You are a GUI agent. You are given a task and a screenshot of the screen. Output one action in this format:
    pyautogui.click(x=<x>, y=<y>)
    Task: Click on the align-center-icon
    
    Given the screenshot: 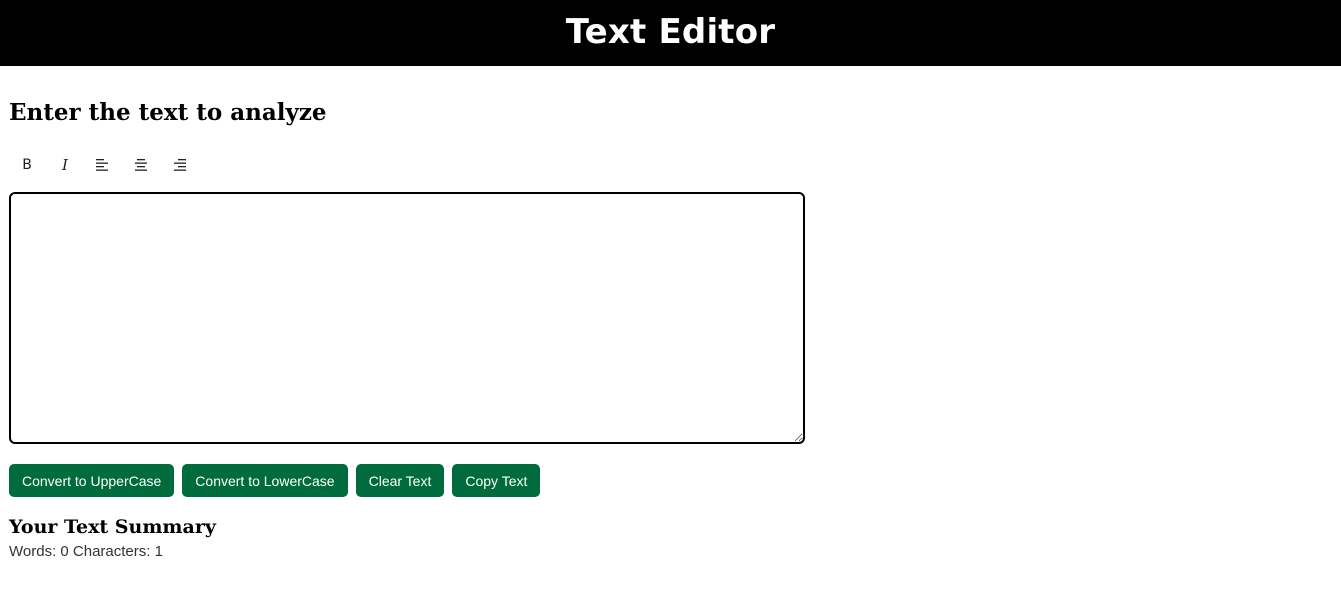 What is the action you would take?
    pyautogui.click(x=141, y=165)
    